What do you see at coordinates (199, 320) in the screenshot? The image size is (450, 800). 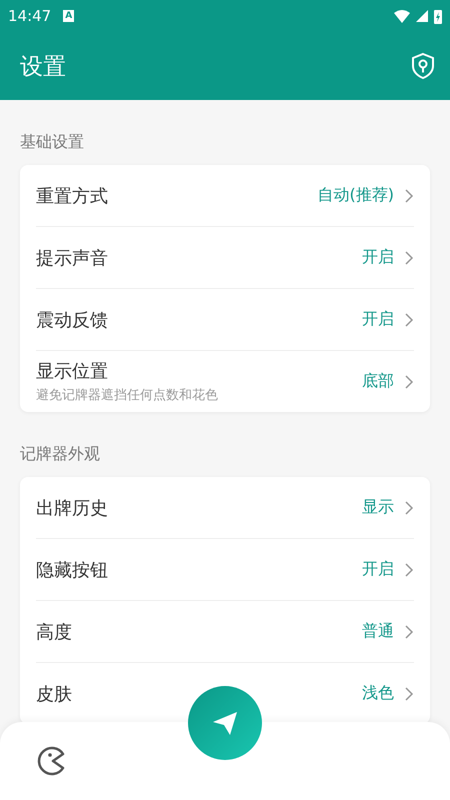 I see `setting-label: 震动反馈` at bounding box center [199, 320].